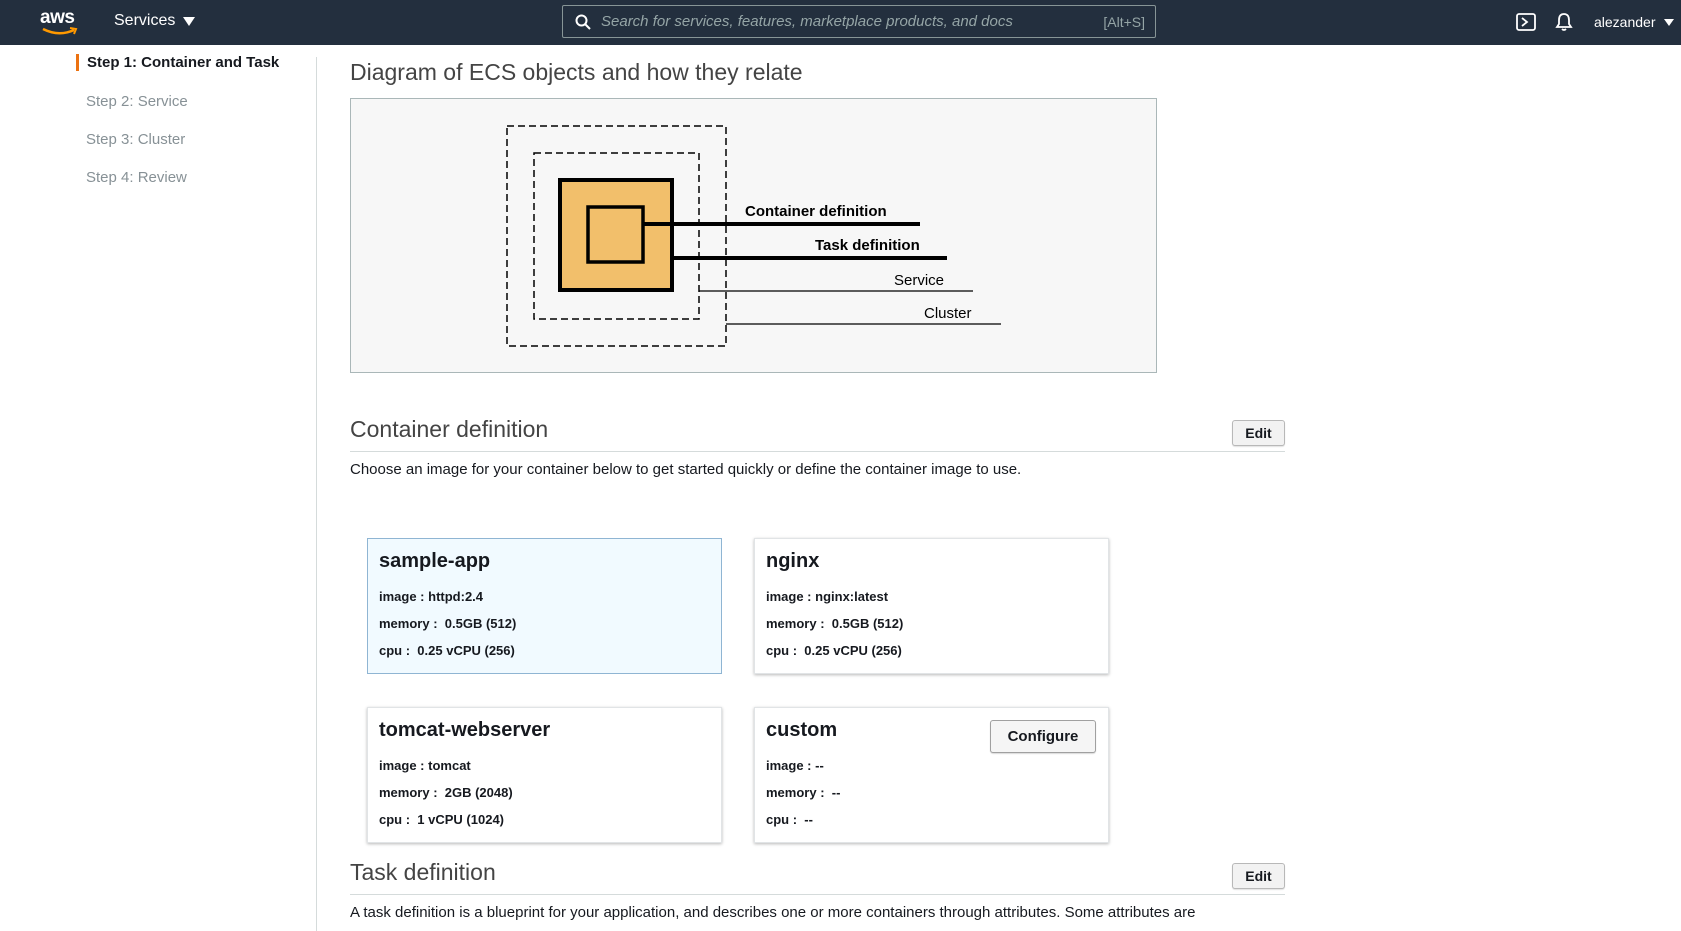 This screenshot has height=931, width=1681. What do you see at coordinates (1124, 22) in the screenshot?
I see `search-shortcut-hint: [Alt+S]` at bounding box center [1124, 22].